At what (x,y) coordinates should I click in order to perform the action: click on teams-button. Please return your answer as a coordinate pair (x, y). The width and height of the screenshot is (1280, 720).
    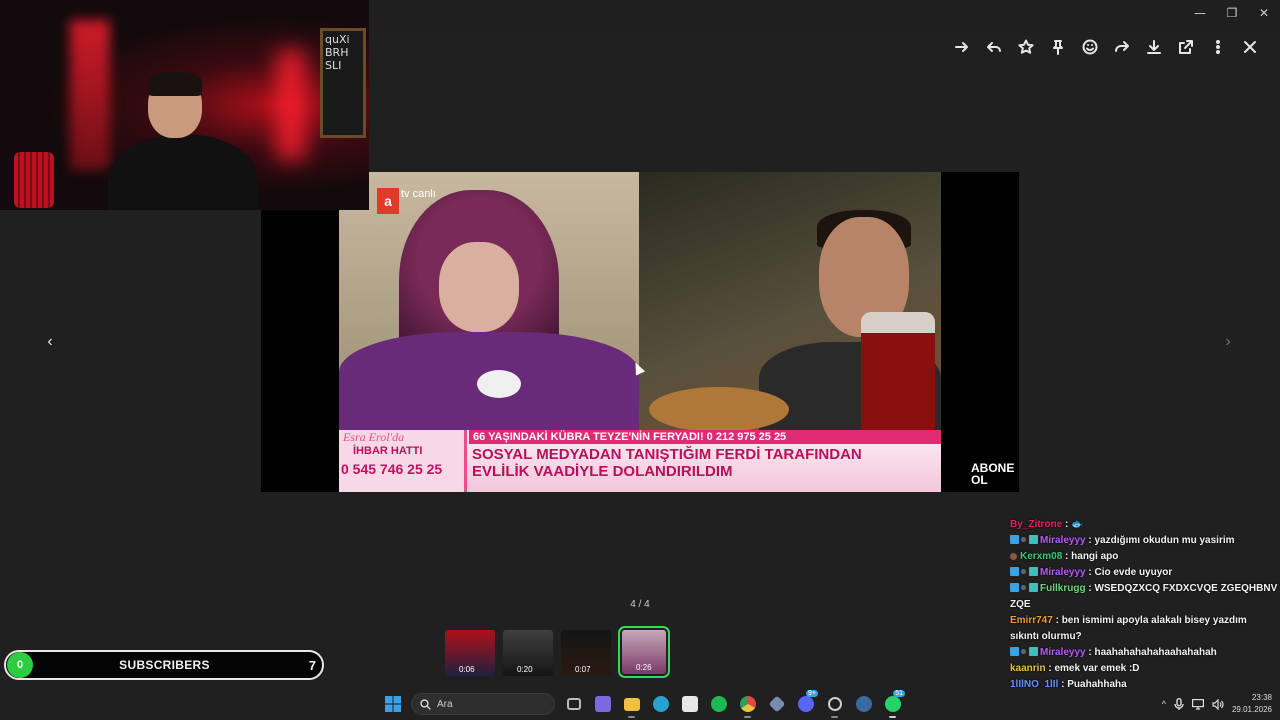
    Looking at the image, I should click on (602, 704).